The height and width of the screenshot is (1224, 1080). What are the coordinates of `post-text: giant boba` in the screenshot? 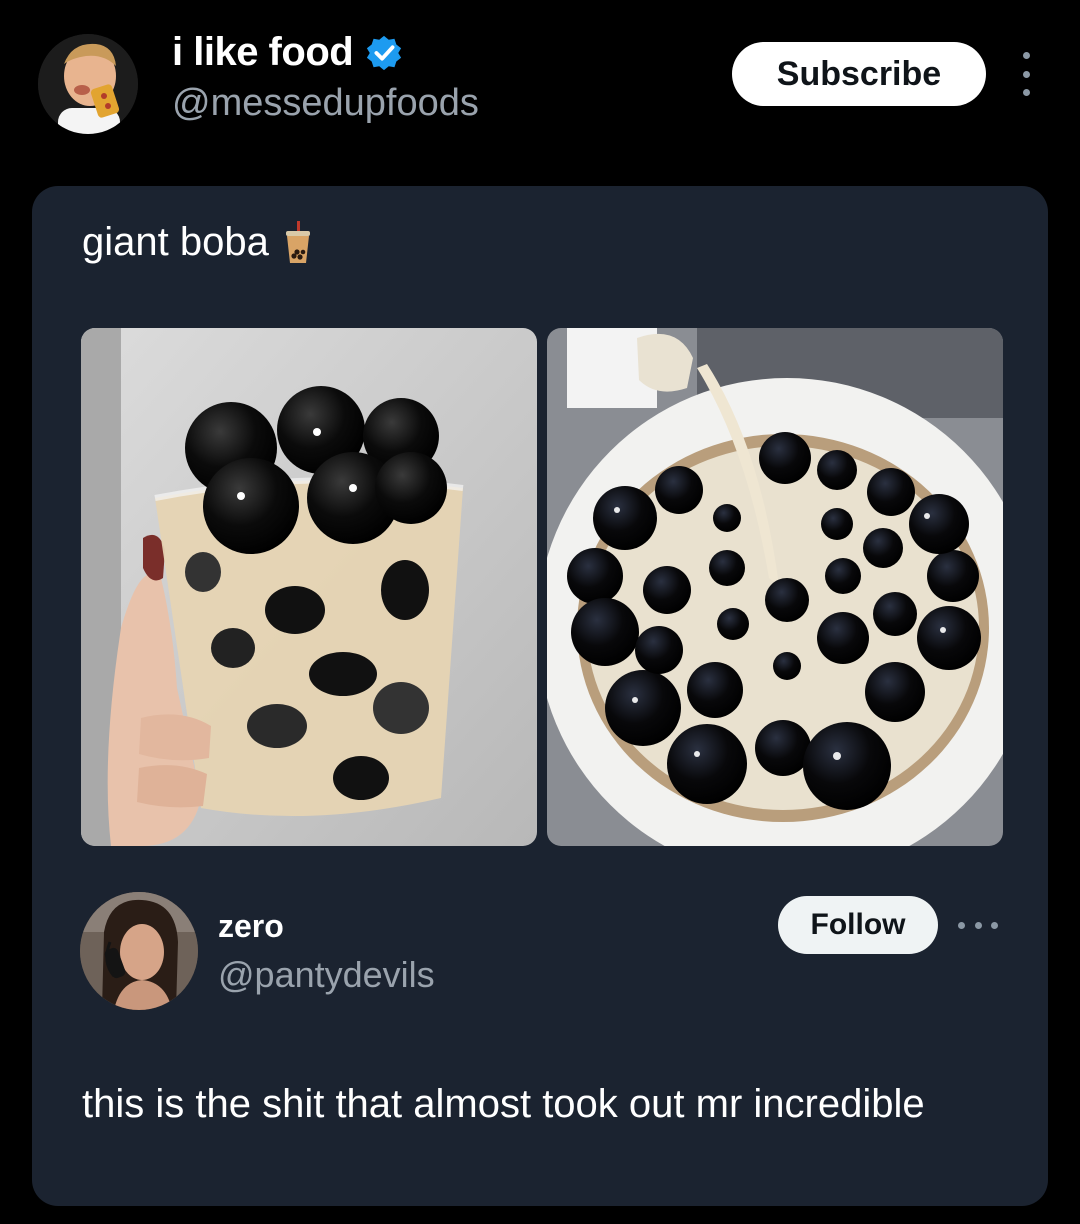 It's located at (197, 242).